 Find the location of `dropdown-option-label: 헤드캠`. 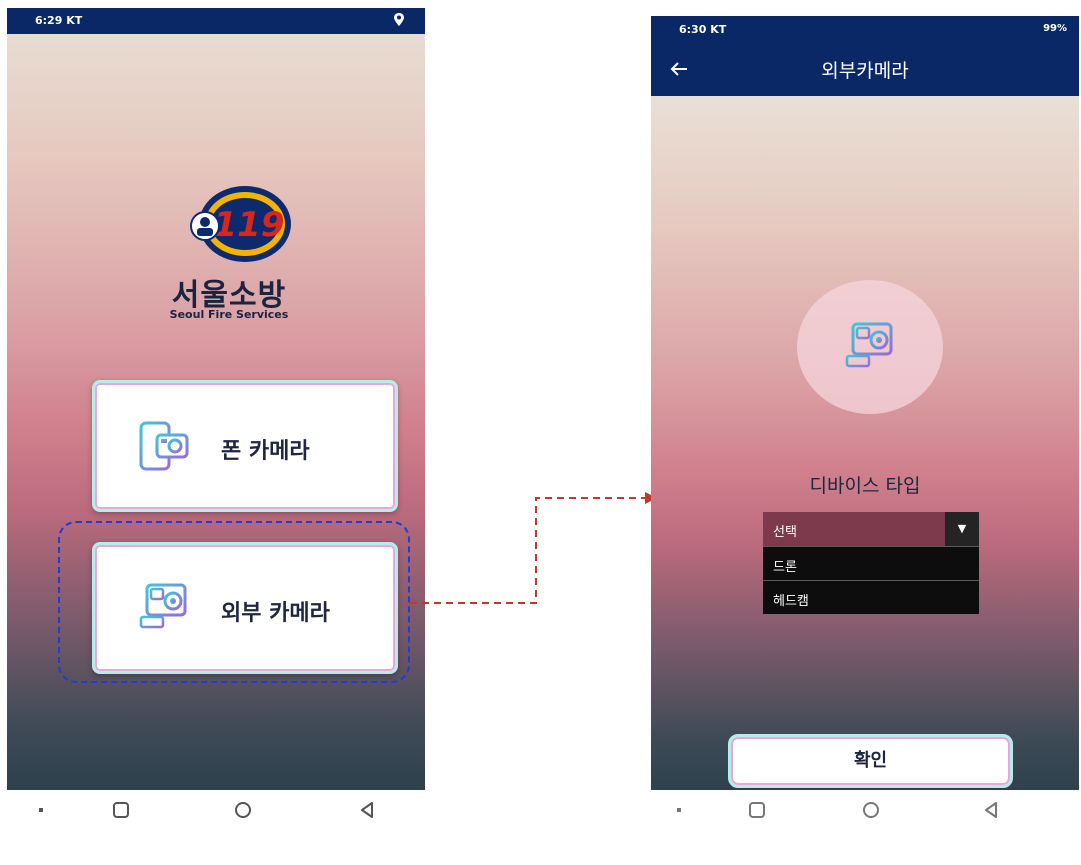

dropdown-option-label: 헤드캠 is located at coordinates (791, 601).